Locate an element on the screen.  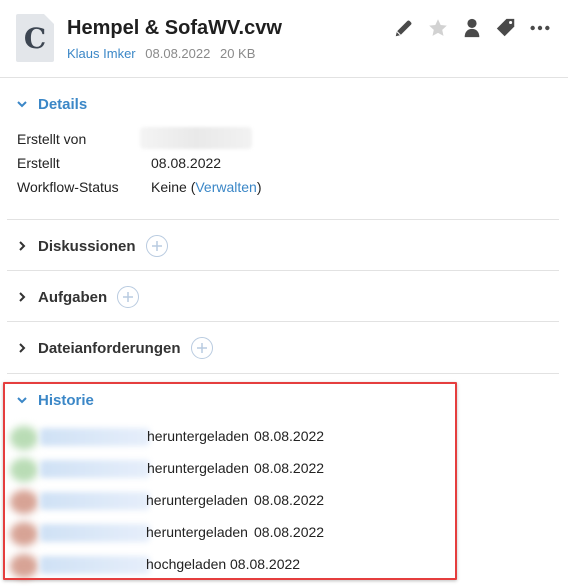
created-by-value is located at coordinates (196, 138).